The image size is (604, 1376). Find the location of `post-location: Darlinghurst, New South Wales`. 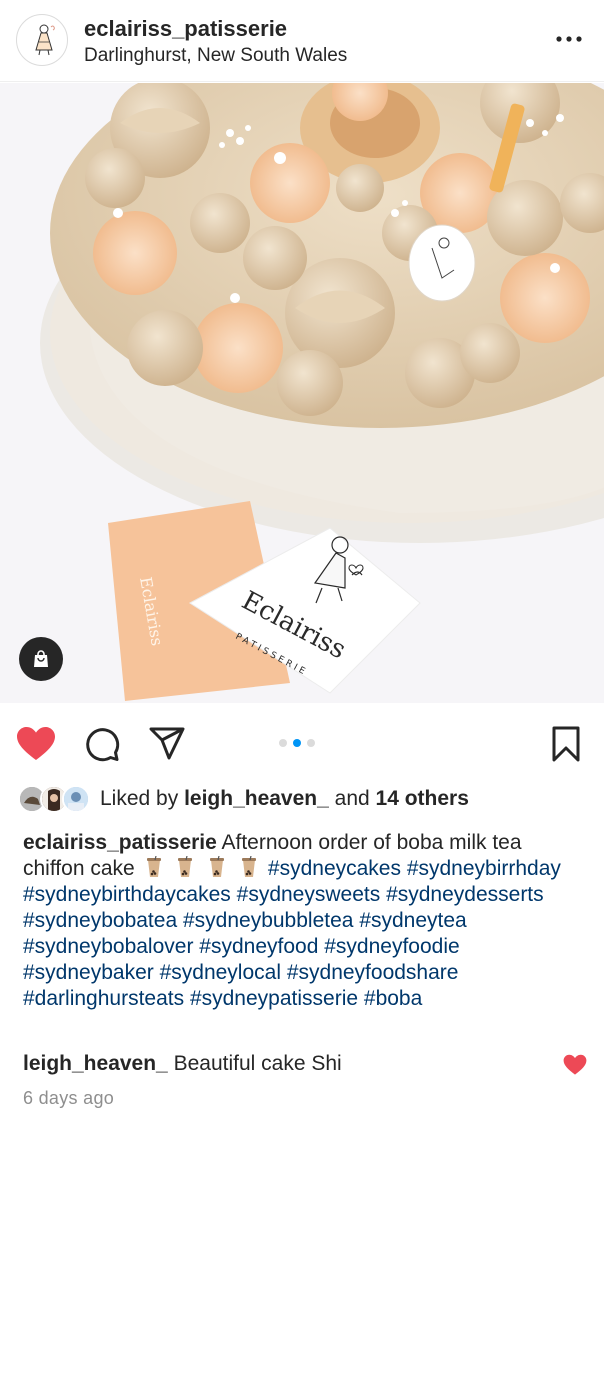

post-location: Darlinghurst, New South Wales is located at coordinates (215, 56).